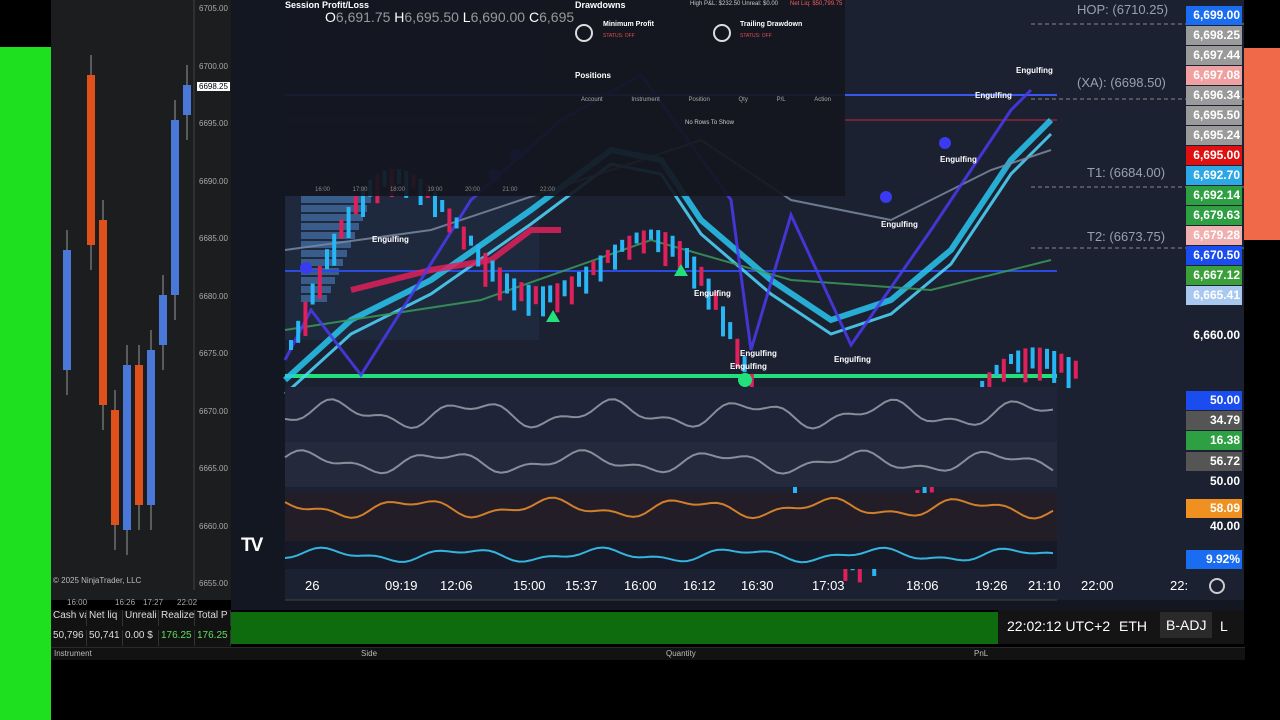 The width and height of the screenshot is (1280, 720). What do you see at coordinates (1214, 95) in the screenshot?
I see `price-tag: 6,696.34` at bounding box center [1214, 95].